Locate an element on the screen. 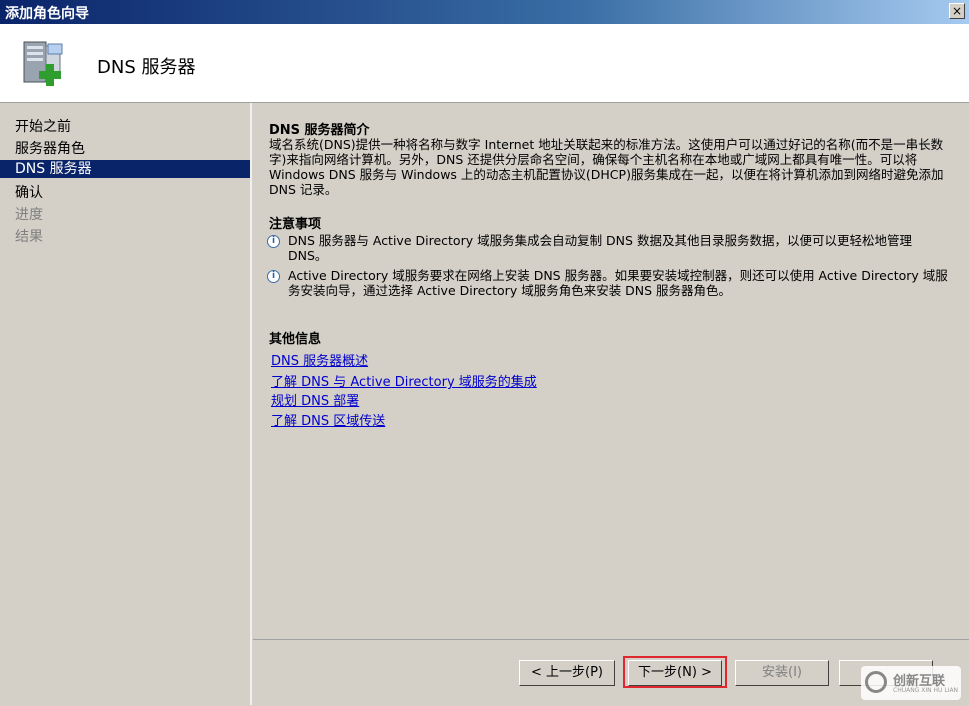 The width and height of the screenshot is (969, 706). close-button: × is located at coordinates (957, 11).